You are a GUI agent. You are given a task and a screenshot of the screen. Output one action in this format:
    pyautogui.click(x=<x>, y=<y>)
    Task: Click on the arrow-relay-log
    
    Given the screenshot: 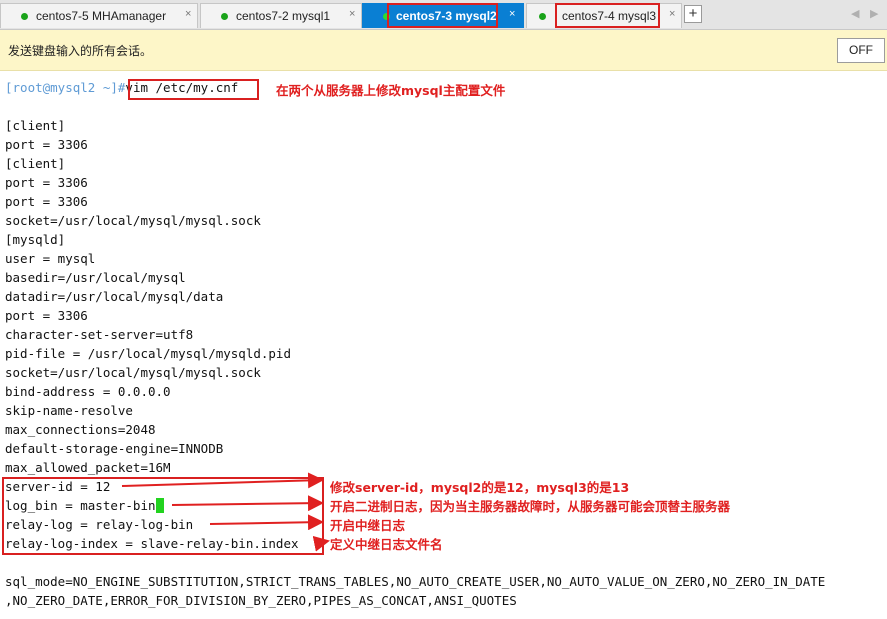 What is the action you would take?
    pyautogui.click(x=266, y=522)
    